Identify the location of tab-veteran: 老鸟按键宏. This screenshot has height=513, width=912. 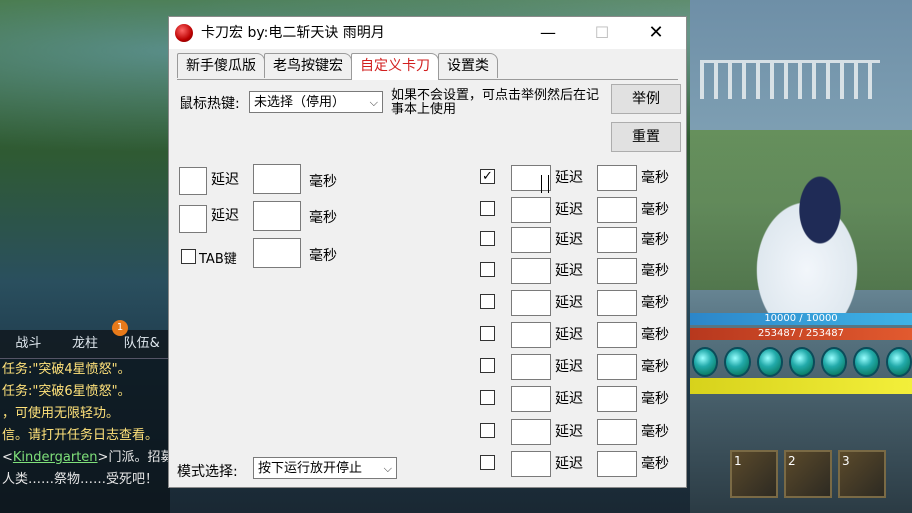
(308, 65).